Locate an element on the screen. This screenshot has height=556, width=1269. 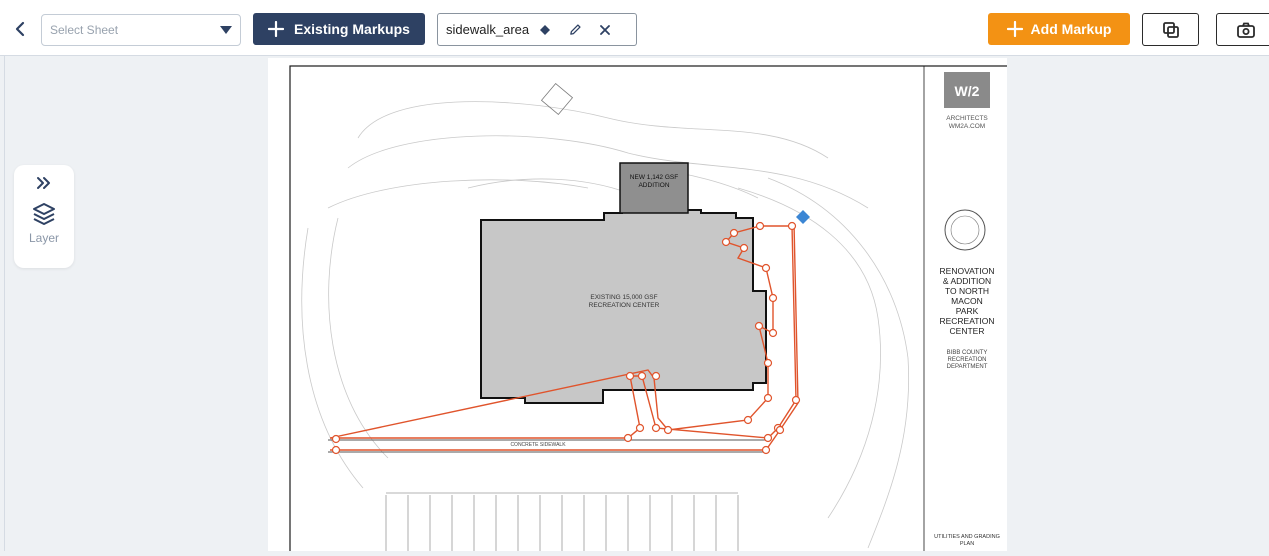
title-line-4: MACON is located at coordinates (967, 301).